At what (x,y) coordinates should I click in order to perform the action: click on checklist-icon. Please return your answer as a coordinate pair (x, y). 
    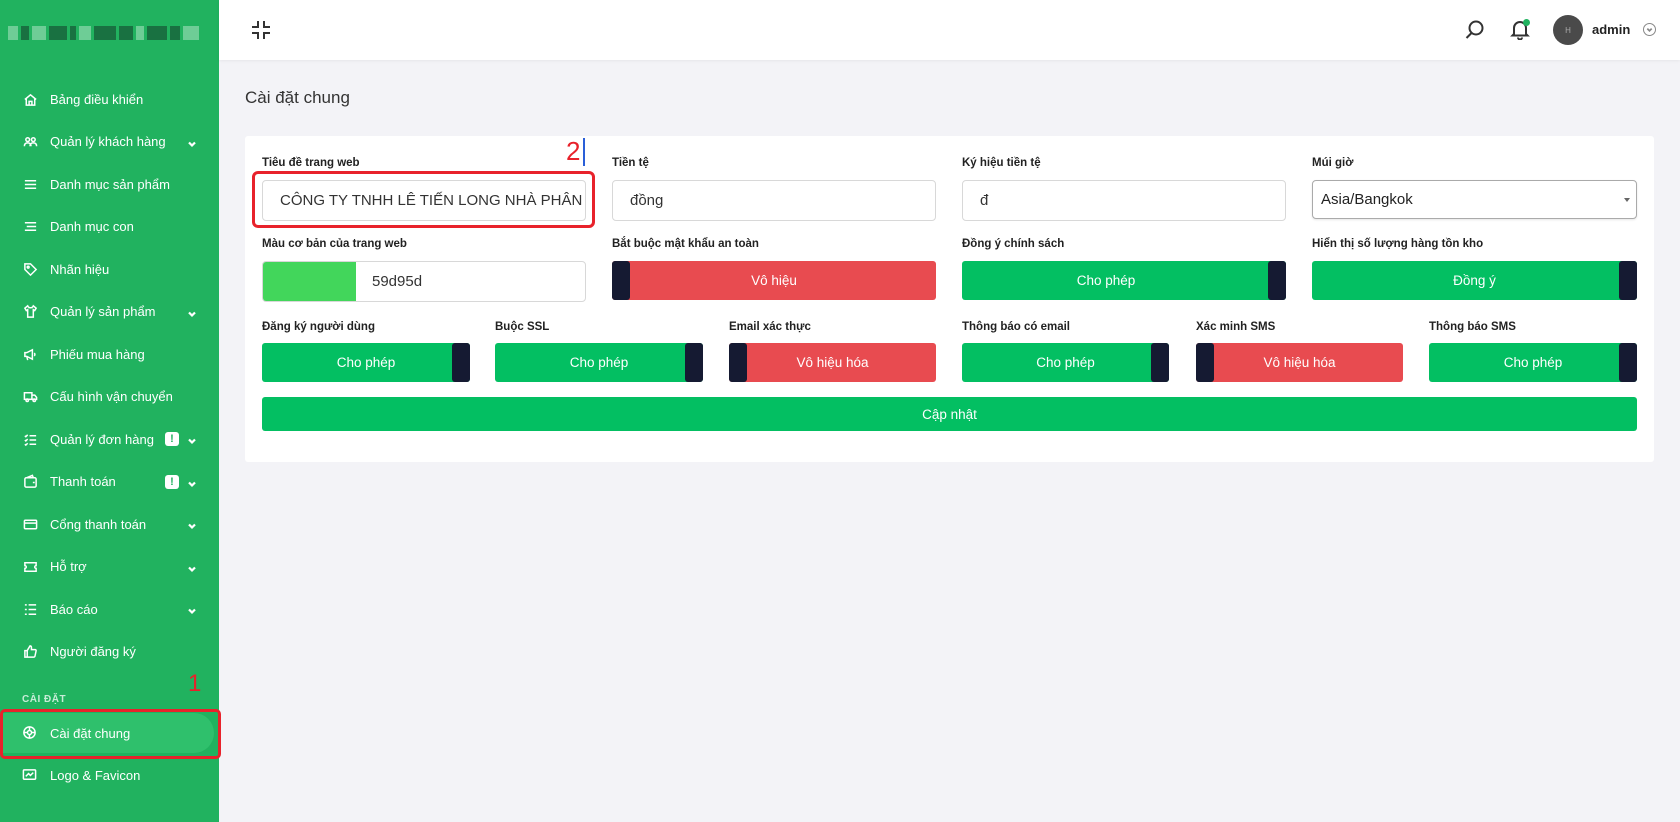
    Looking at the image, I should click on (30, 439).